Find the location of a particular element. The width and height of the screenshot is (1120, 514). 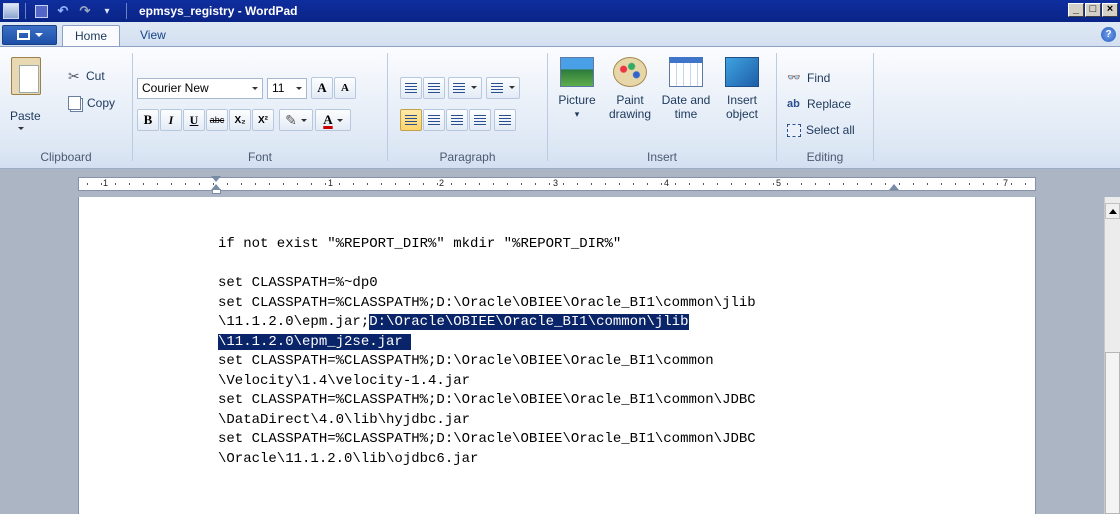

cut-label: Cut is located at coordinates (95, 76).